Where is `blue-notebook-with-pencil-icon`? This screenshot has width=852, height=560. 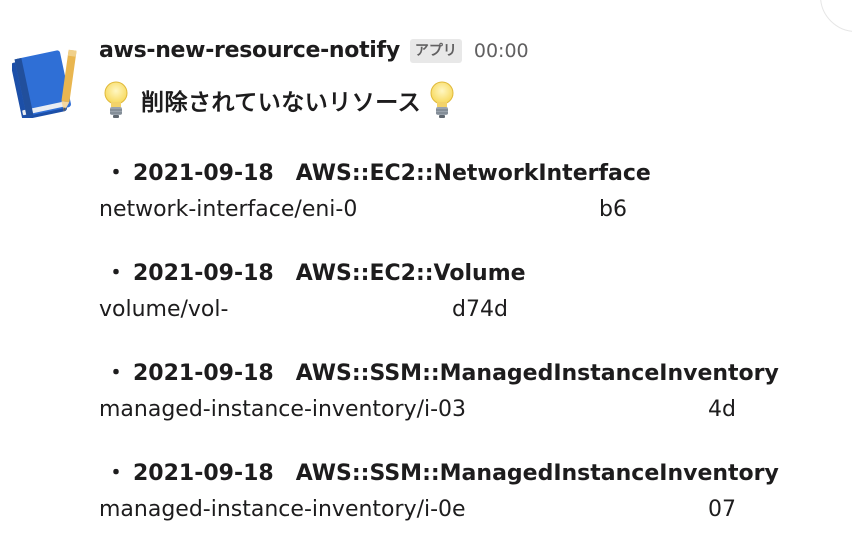
blue-notebook-with-pencil-icon is located at coordinates (44, 84).